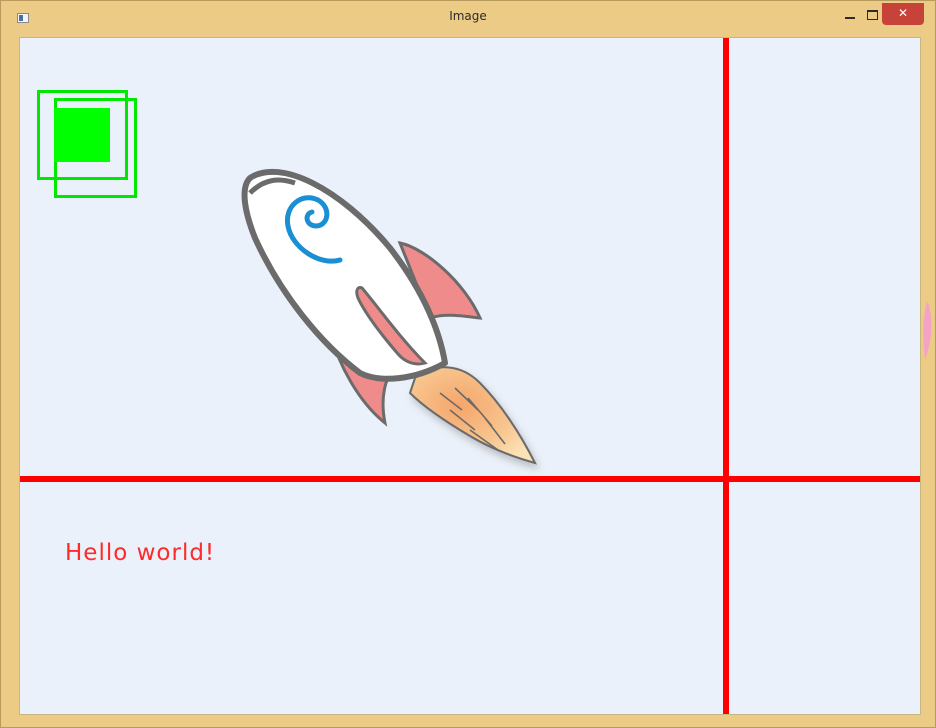 This screenshot has height=728, width=936. I want to click on title-bar: Image ✕, so click(468, 19).